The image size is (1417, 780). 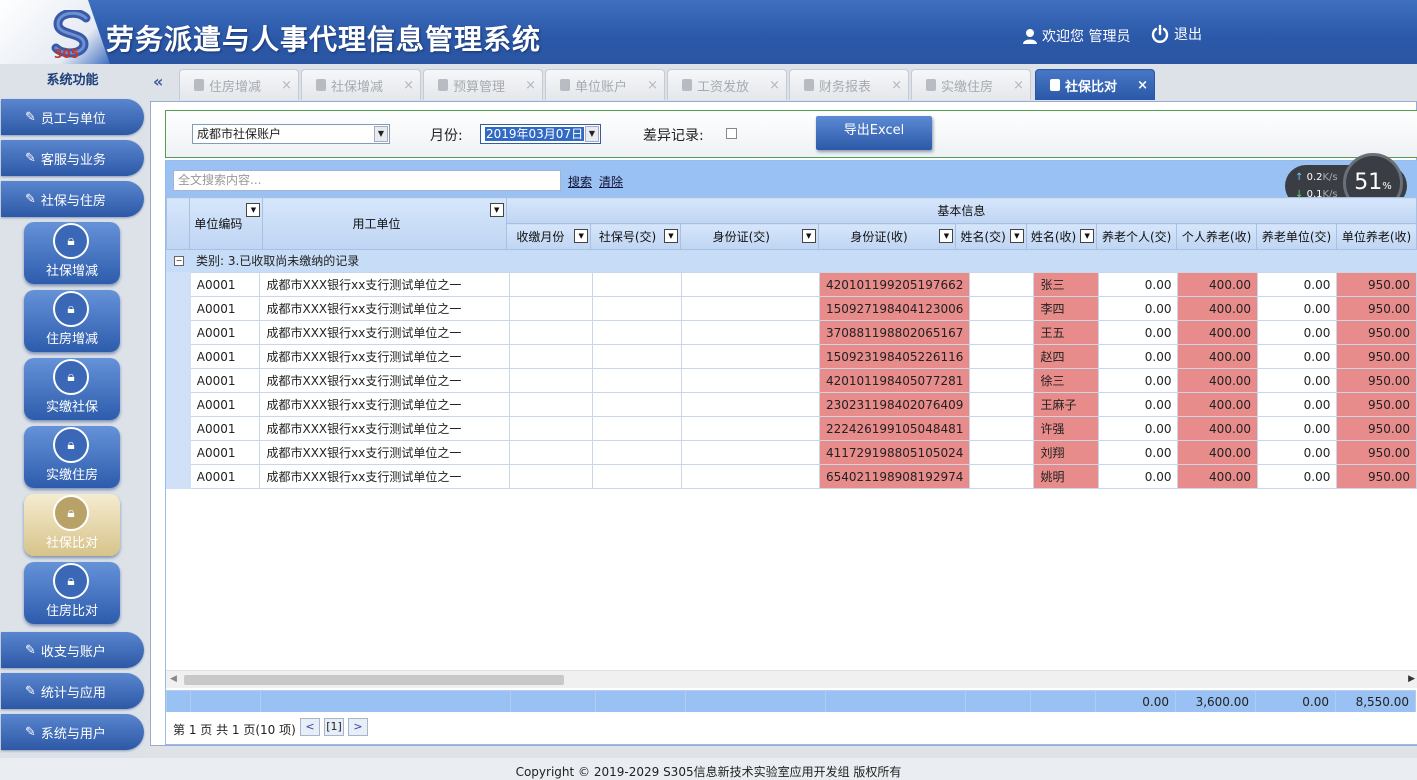 I want to click on tab-housing-paid: 实缴住房 ×, so click(x=971, y=84).